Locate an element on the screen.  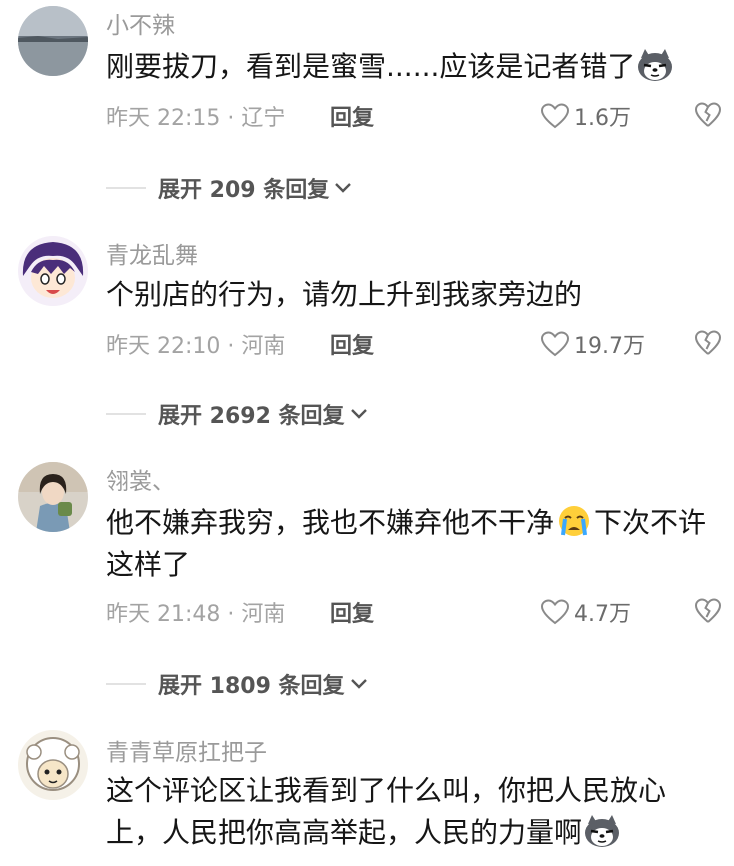
like-button: 19.7万 is located at coordinates (592, 344).